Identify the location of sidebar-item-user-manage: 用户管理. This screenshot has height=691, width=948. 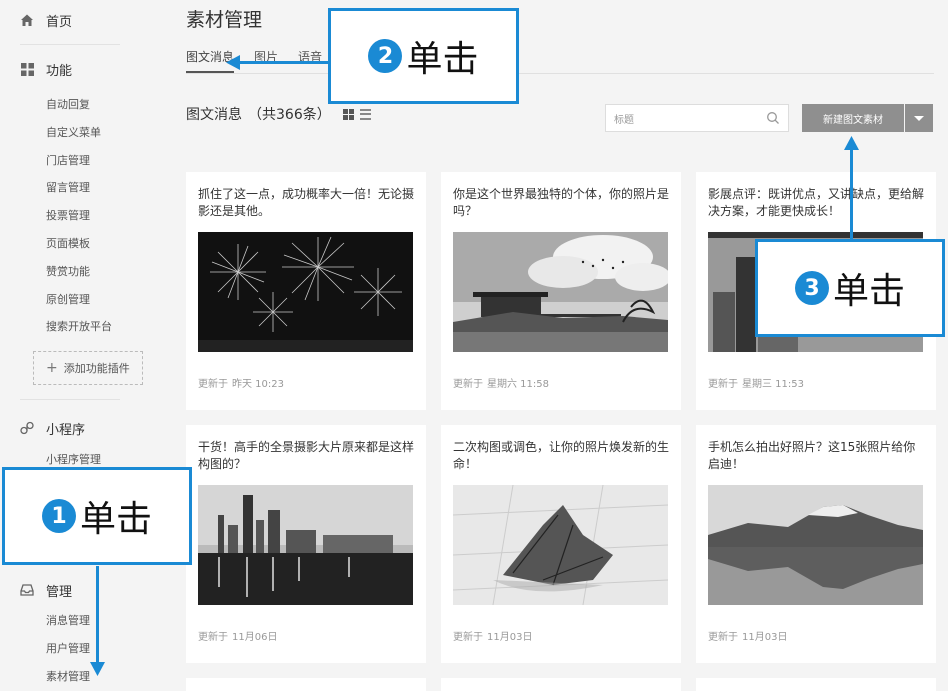
(80, 649).